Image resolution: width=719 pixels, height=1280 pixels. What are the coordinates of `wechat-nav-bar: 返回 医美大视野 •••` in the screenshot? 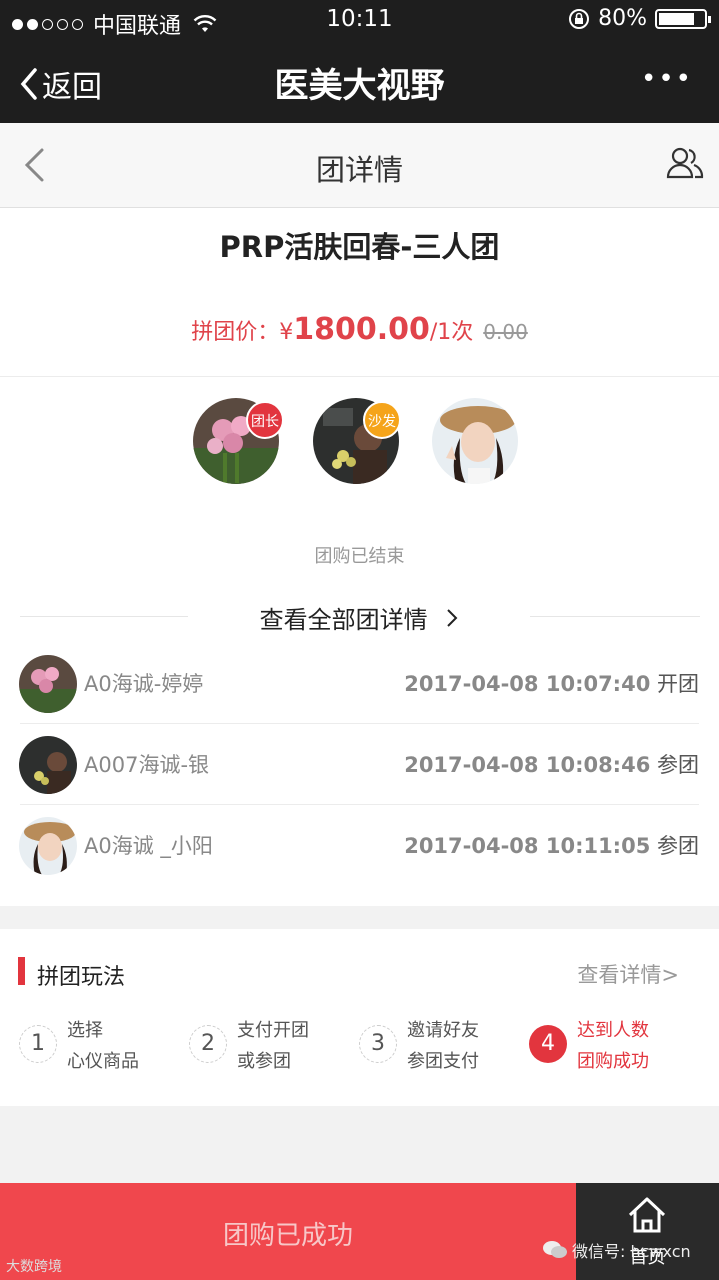 It's located at (359, 81).